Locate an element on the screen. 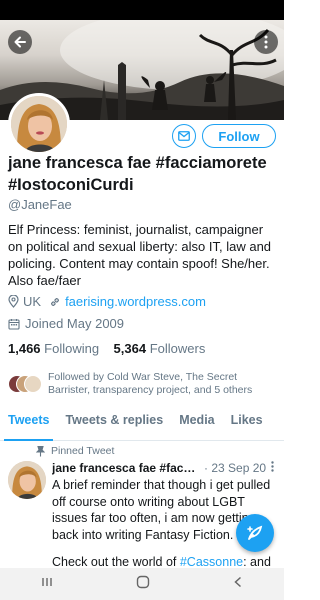  location-pin-icon is located at coordinates (13, 301).